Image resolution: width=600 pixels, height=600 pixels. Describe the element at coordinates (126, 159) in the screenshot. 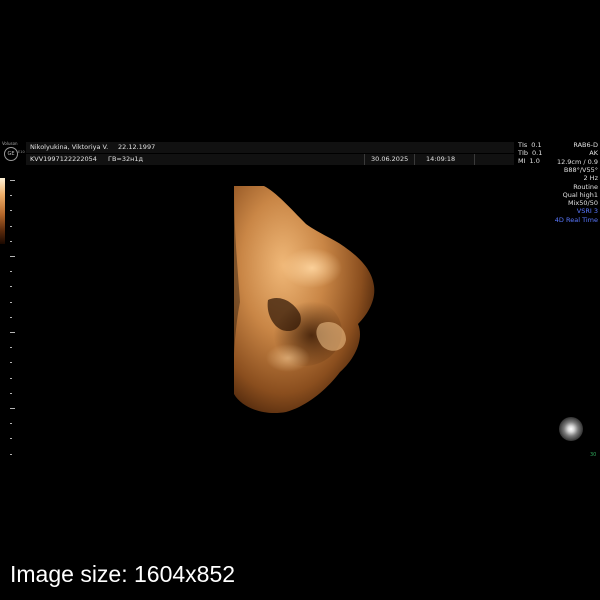

I see `gestational-age: ГВ=32н1д` at that location.